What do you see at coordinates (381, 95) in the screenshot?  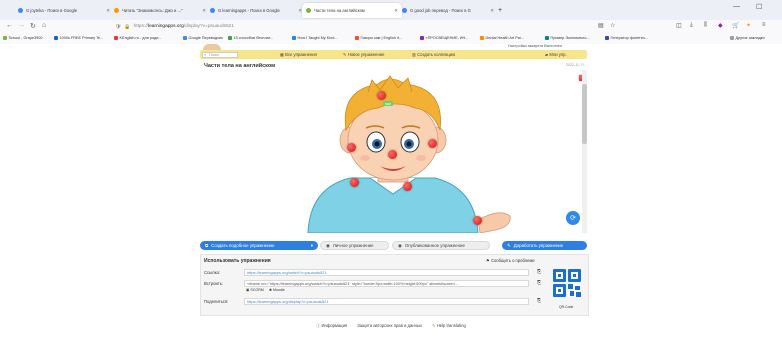 I see `marker-pin-hair` at bounding box center [381, 95].